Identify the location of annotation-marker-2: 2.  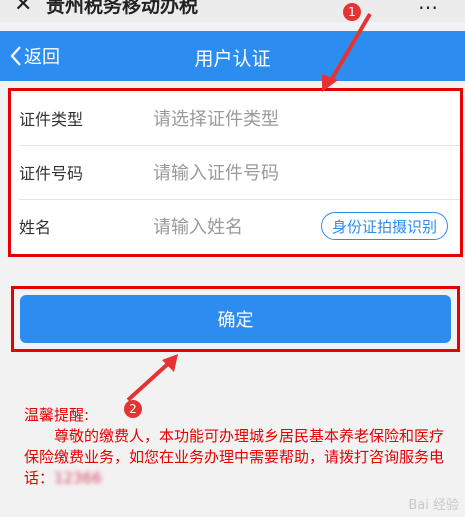
(133, 409).